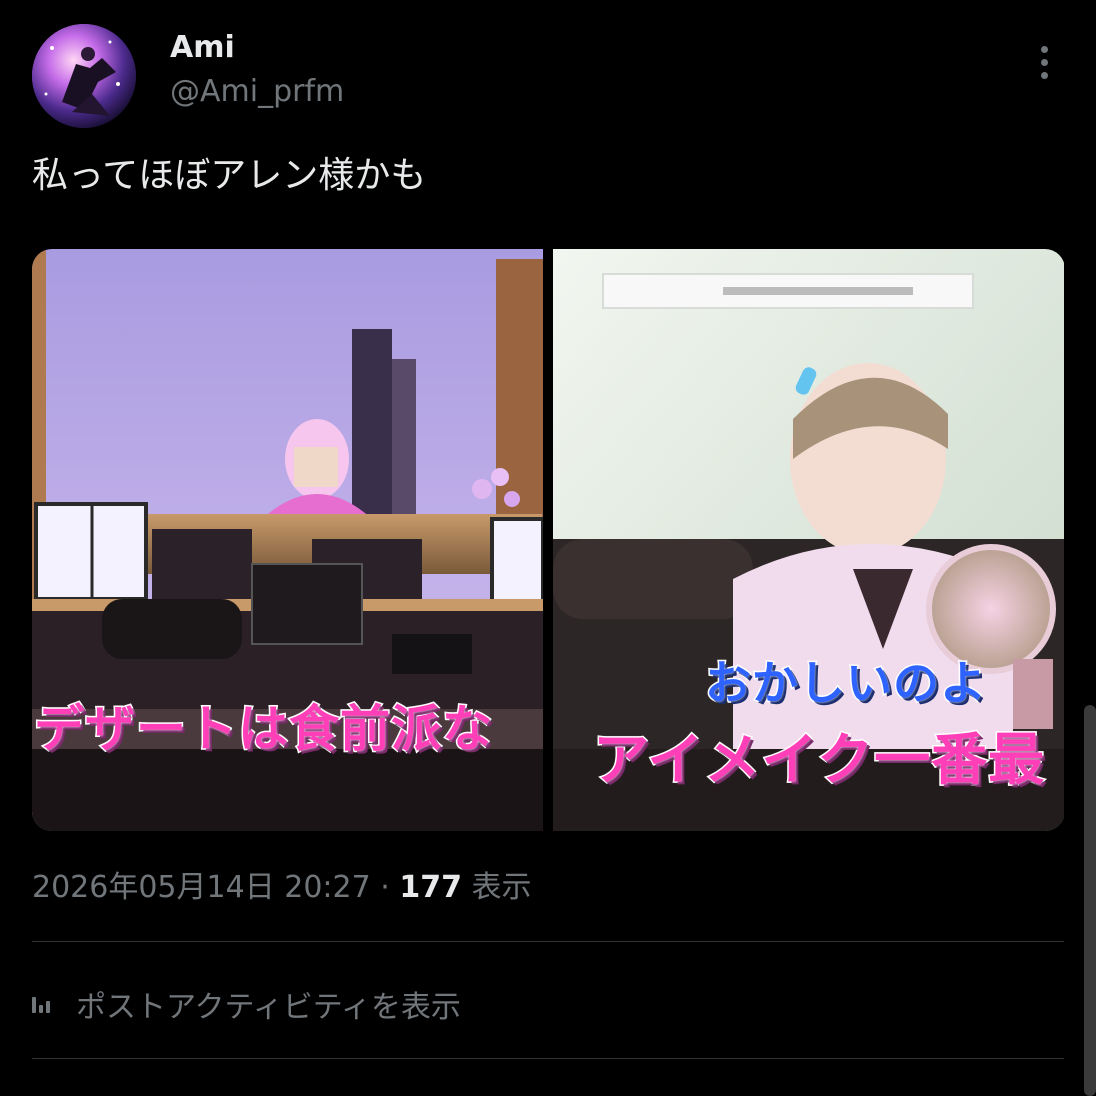 This screenshot has width=1096, height=1096. I want to click on views-label: 表示, so click(501, 887).